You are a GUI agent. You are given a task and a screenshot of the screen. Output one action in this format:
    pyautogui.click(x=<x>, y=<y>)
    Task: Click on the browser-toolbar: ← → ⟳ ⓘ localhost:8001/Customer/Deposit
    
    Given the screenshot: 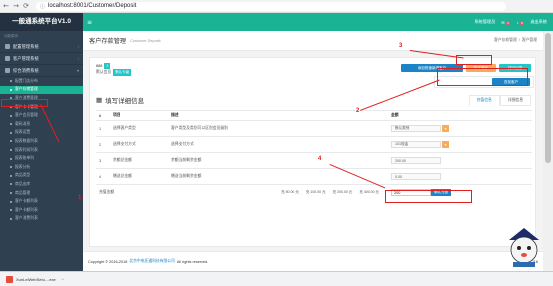 What is the action you would take?
    pyautogui.click(x=276, y=6)
    